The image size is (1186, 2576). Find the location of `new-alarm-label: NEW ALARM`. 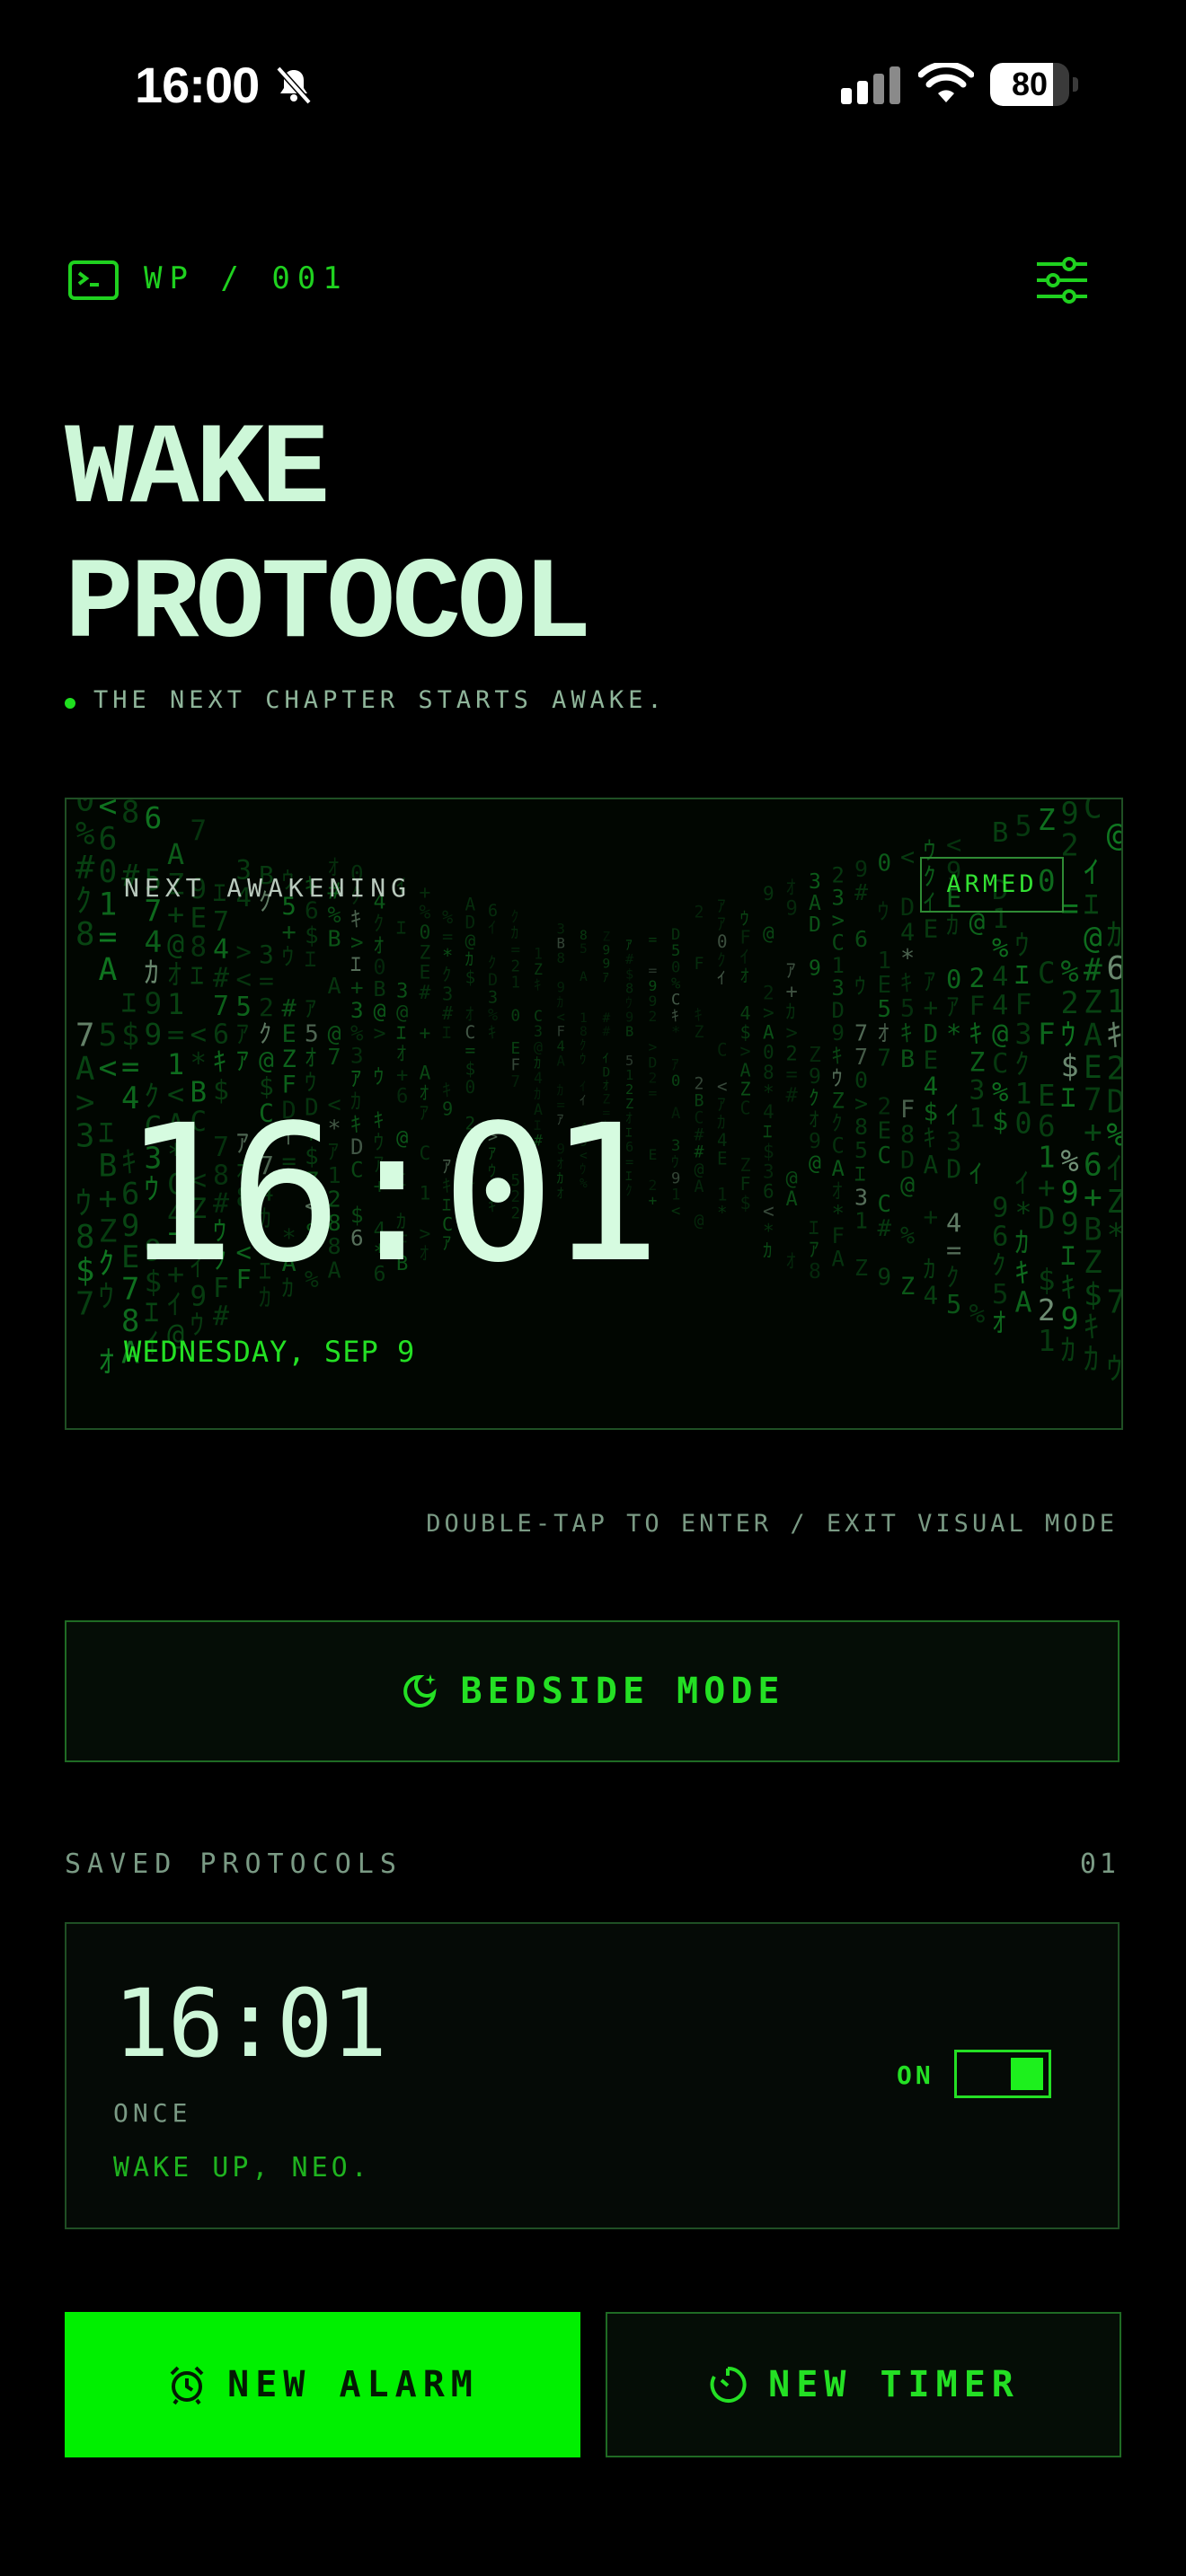

new-alarm-label: NEW ALARM is located at coordinates (353, 2384).